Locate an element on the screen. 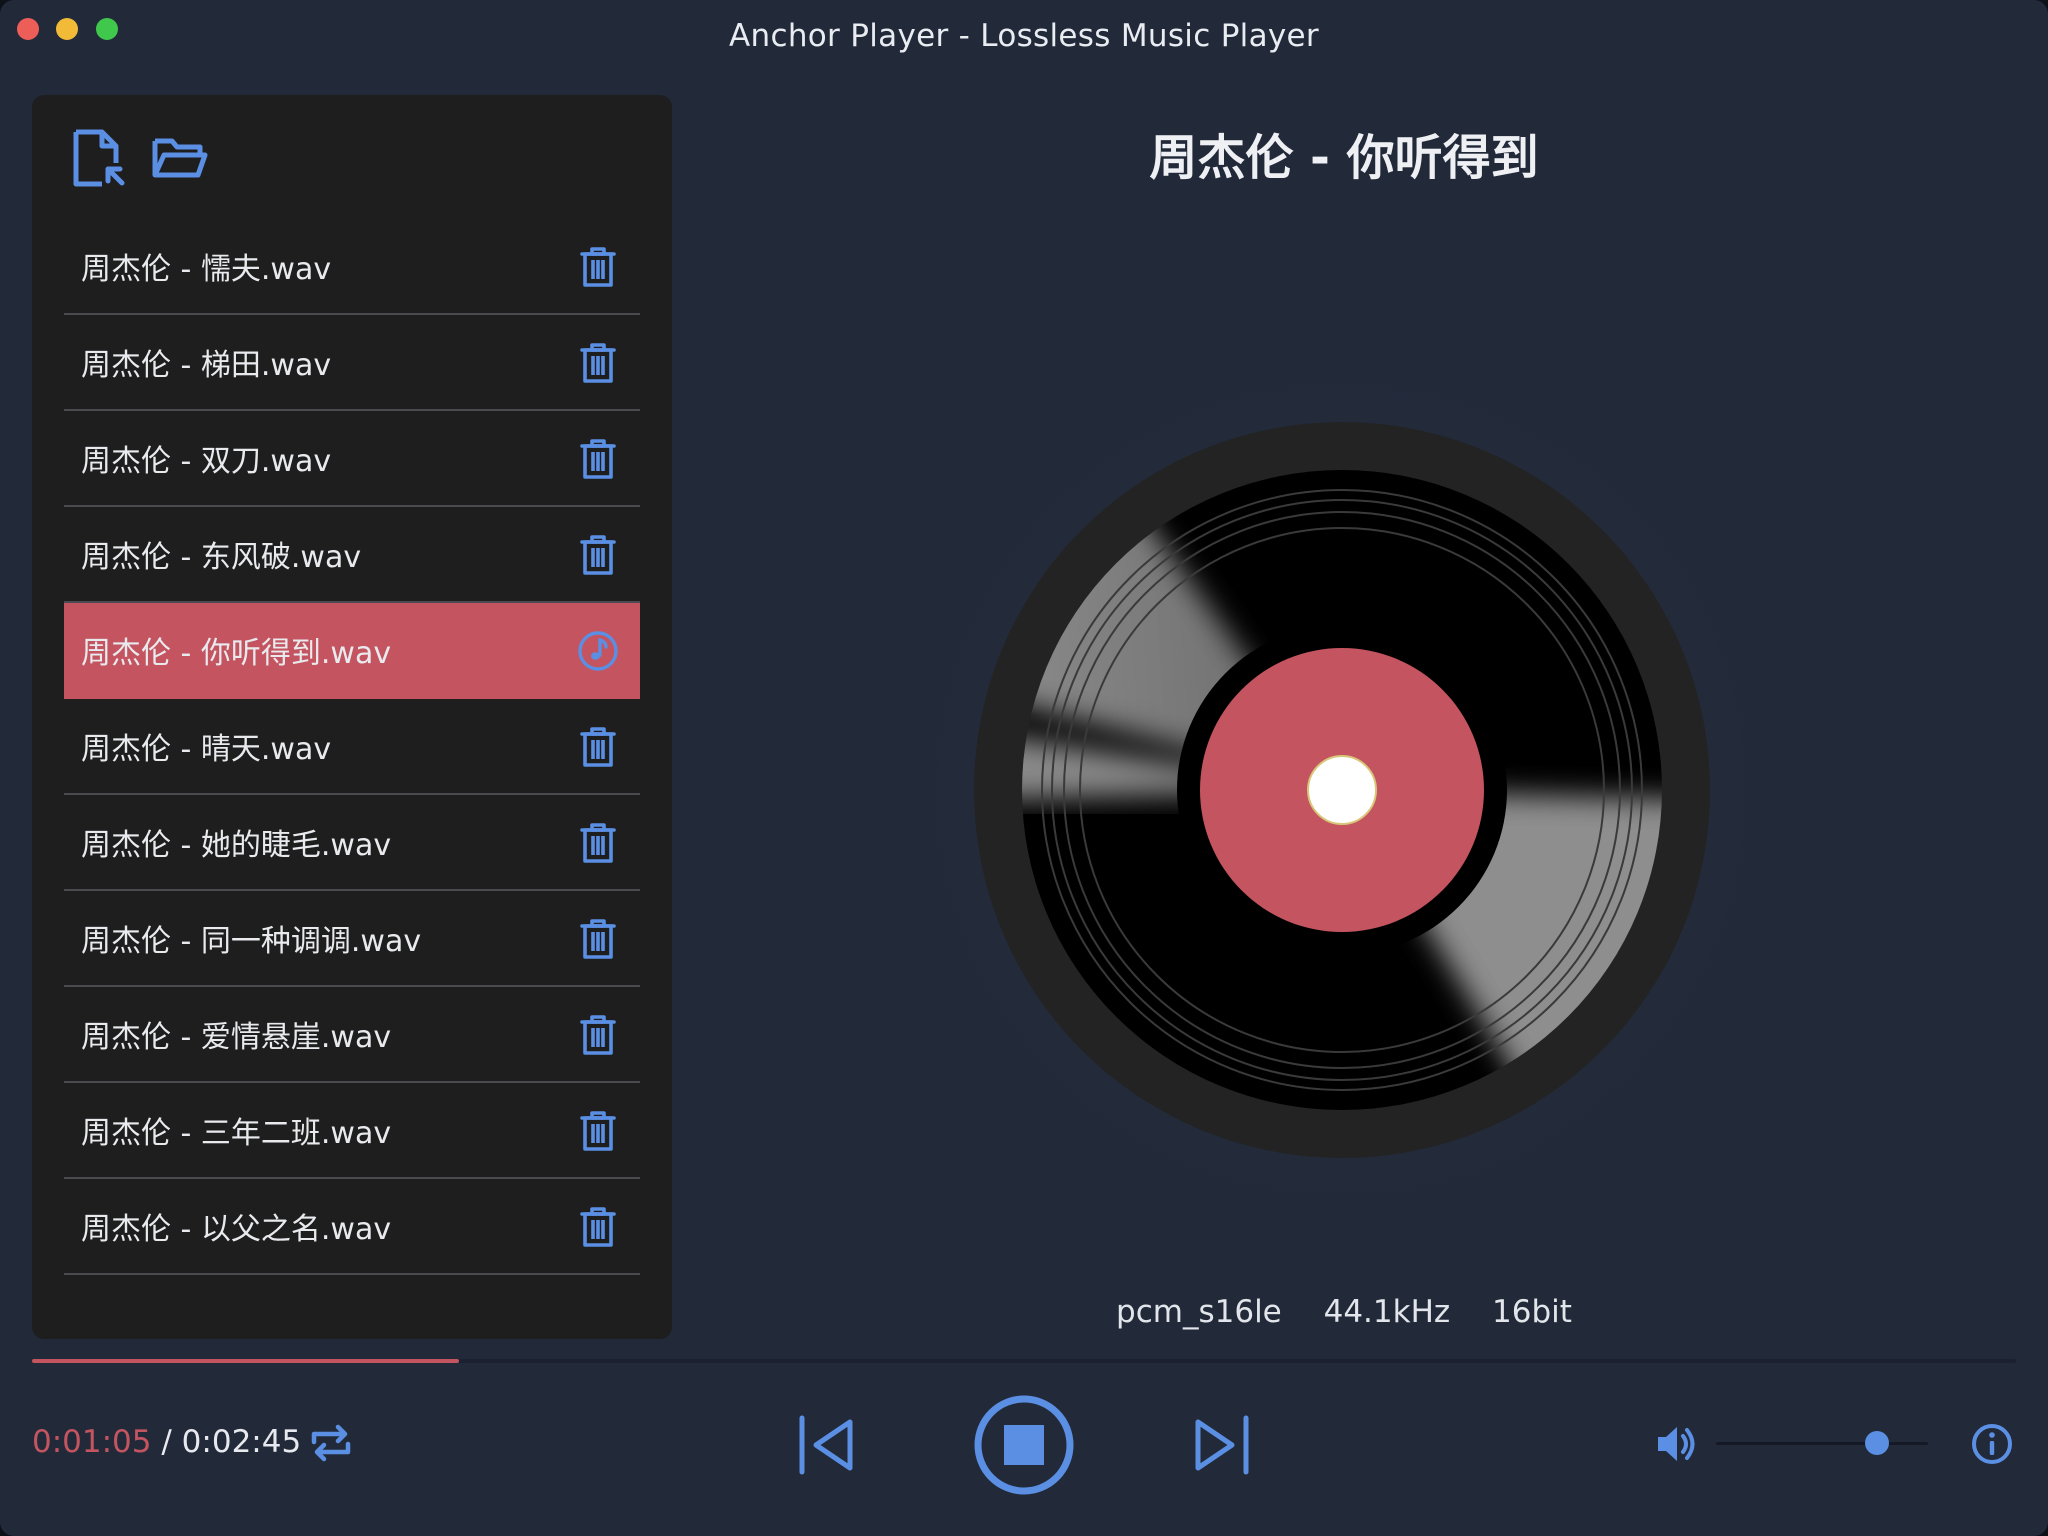 Image resolution: width=2048 pixels, height=1536 pixels. audio-format-info: pcm_s16le 44.1kHz 16bit is located at coordinates (1344, 1312).